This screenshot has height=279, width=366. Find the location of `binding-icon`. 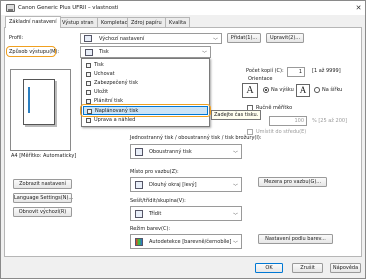

binding-icon is located at coordinates (139, 185).